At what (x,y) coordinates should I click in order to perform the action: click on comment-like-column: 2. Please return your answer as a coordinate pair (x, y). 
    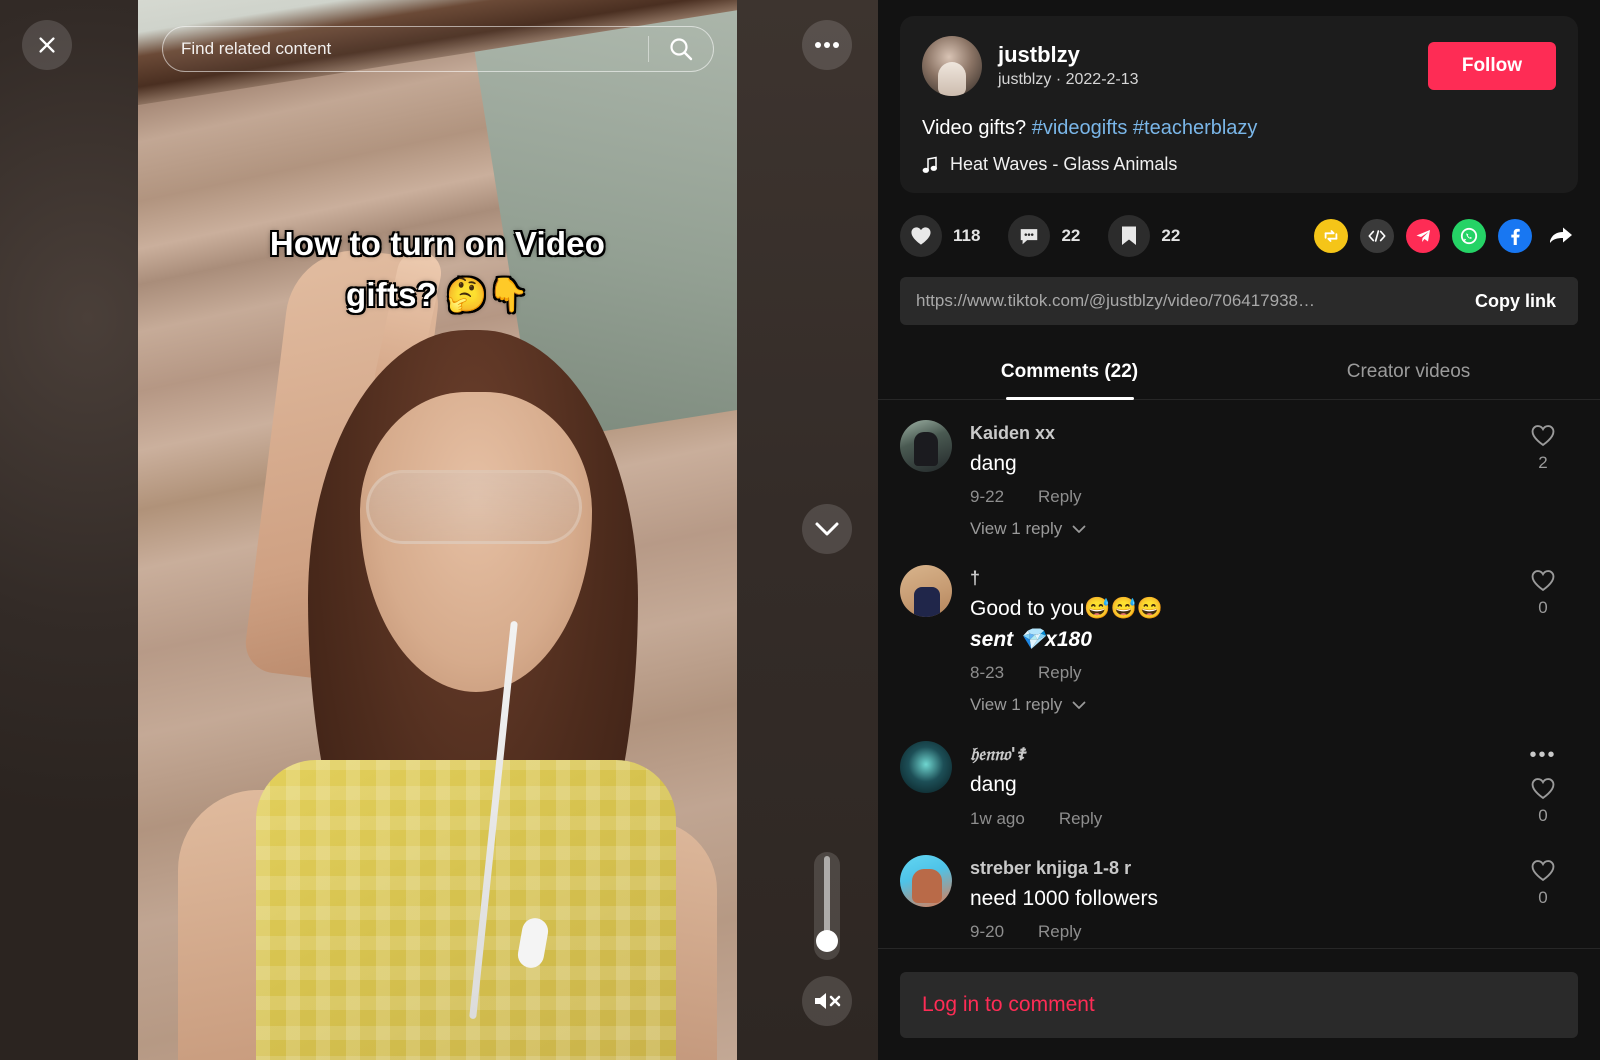
    Looking at the image, I should click on (1543, 479).